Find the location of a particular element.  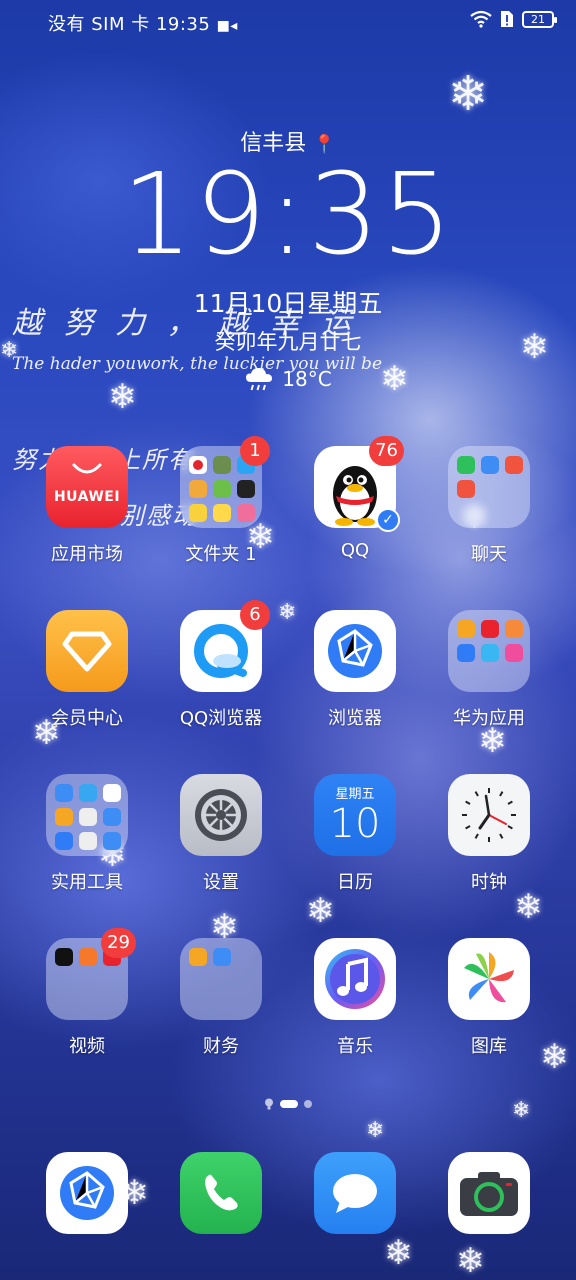

music-note-icon is located at coordinates (355, 979).